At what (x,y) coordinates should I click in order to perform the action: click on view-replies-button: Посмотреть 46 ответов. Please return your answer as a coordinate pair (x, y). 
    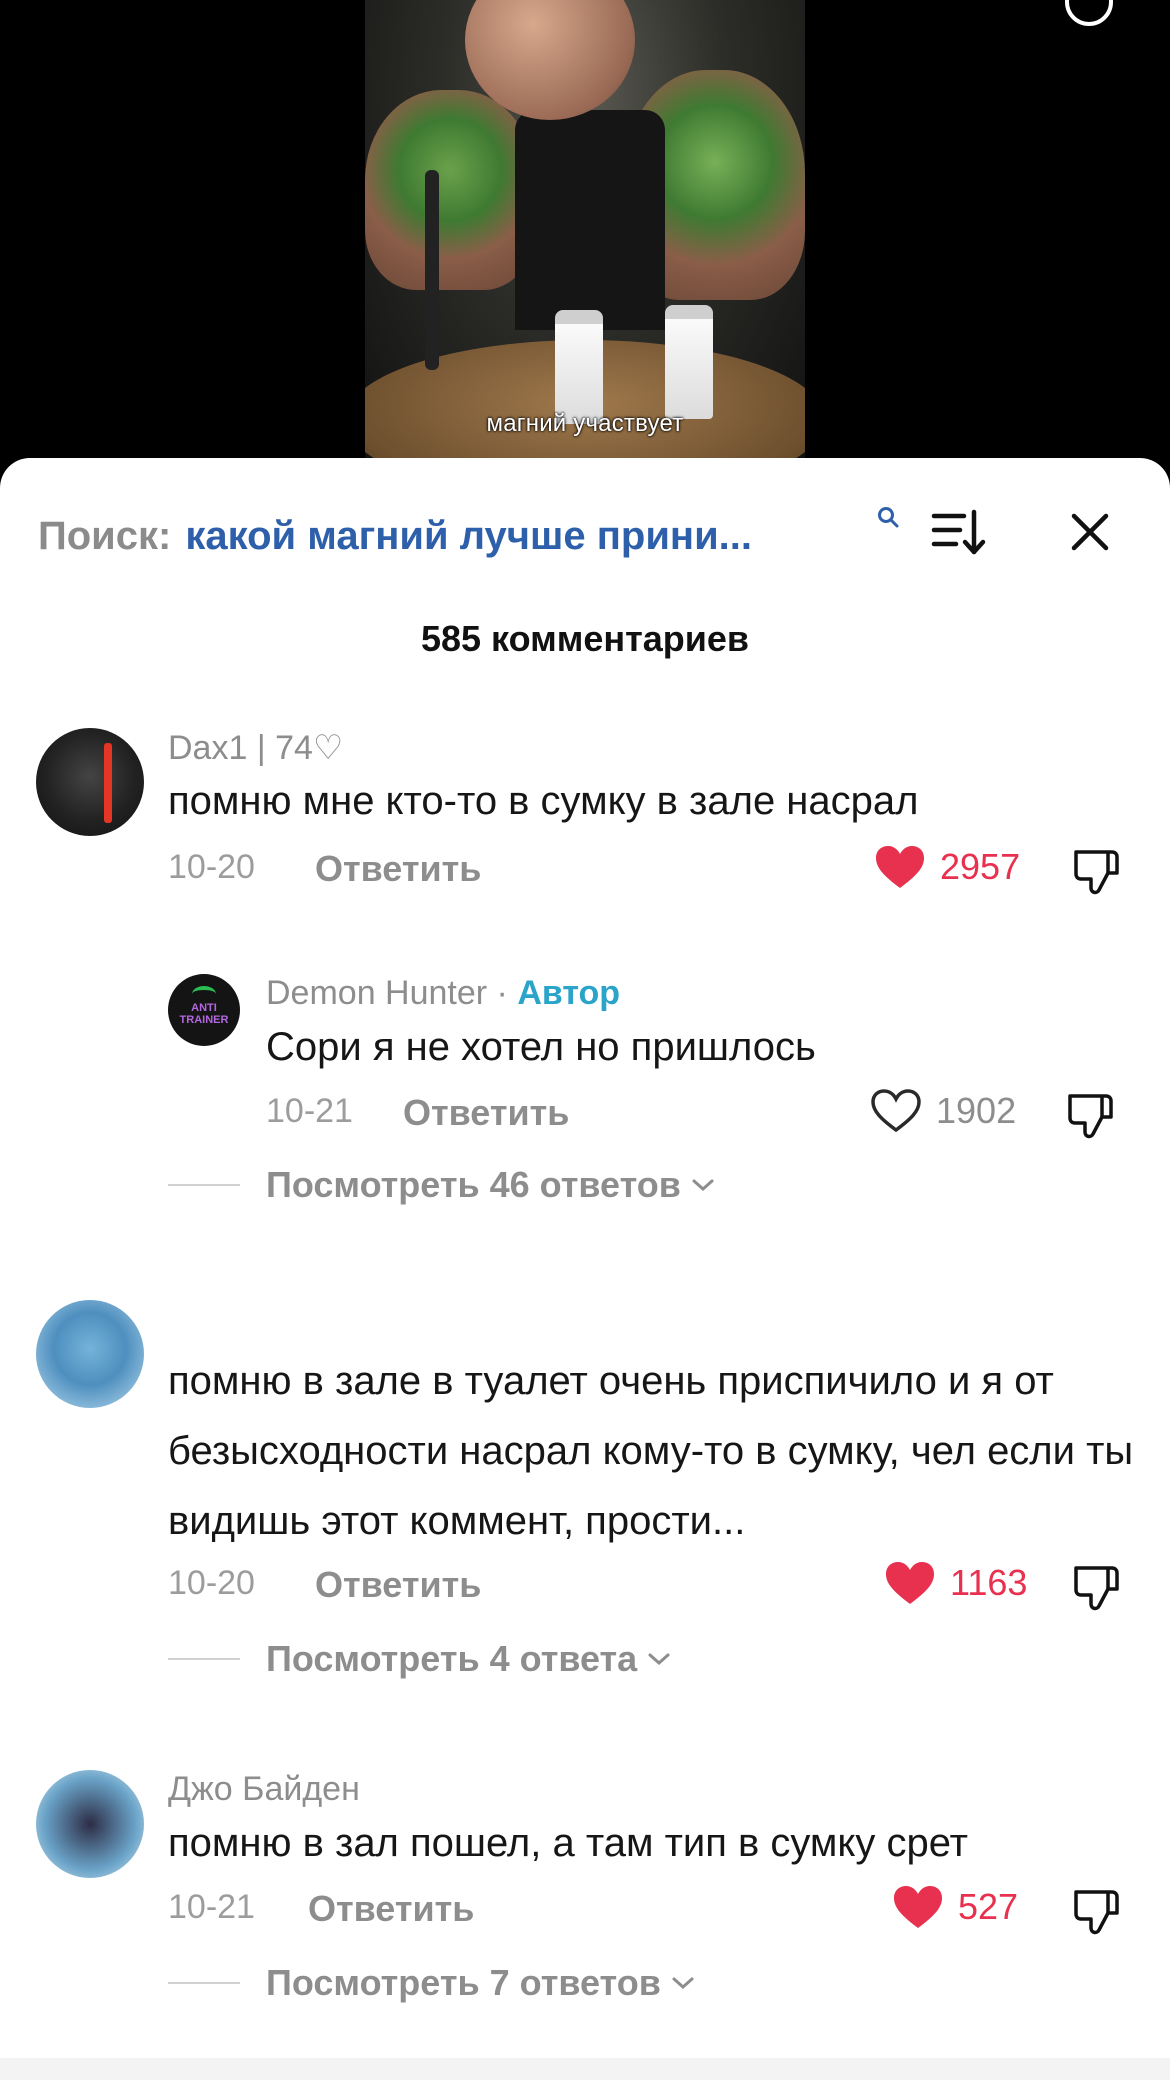
    Looking at the image, I should click on (441, 1185).